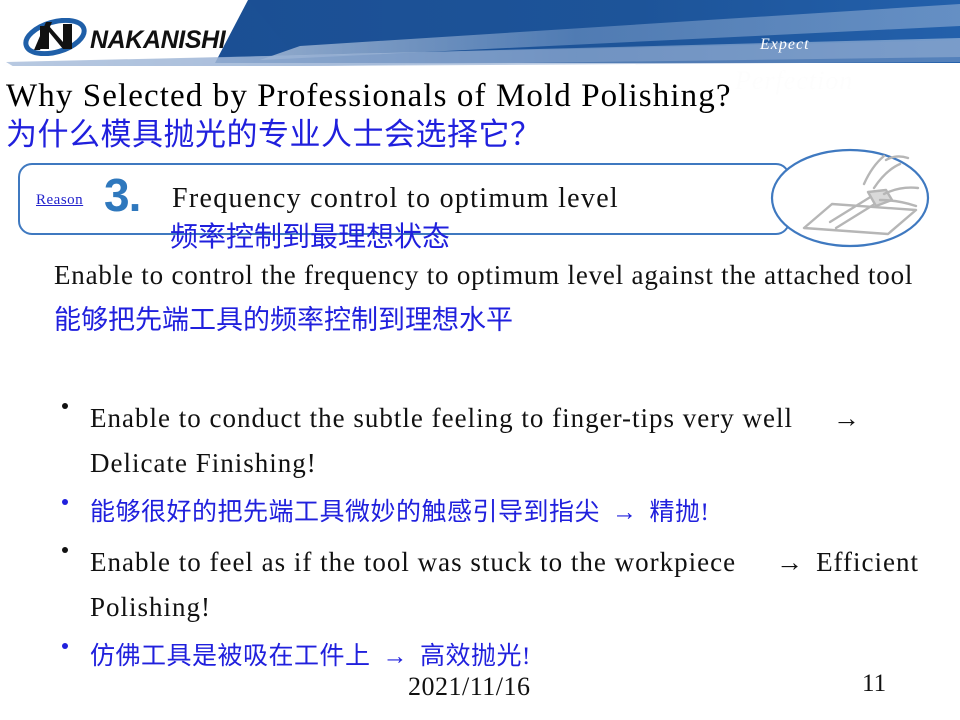 This screenshot has width=960, height=720. What do you see at coordinates (475, 656) in the screenshot?
I see `bullet-text-result: 高效抛光!` at bounding box center [475, 656].